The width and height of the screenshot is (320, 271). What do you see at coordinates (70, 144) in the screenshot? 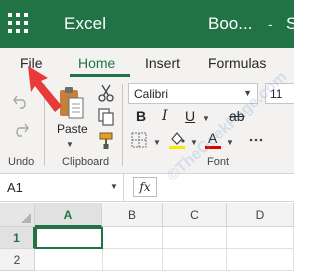
I see `paste-chevron-icon: ▼` at bounding box center [70, 144].